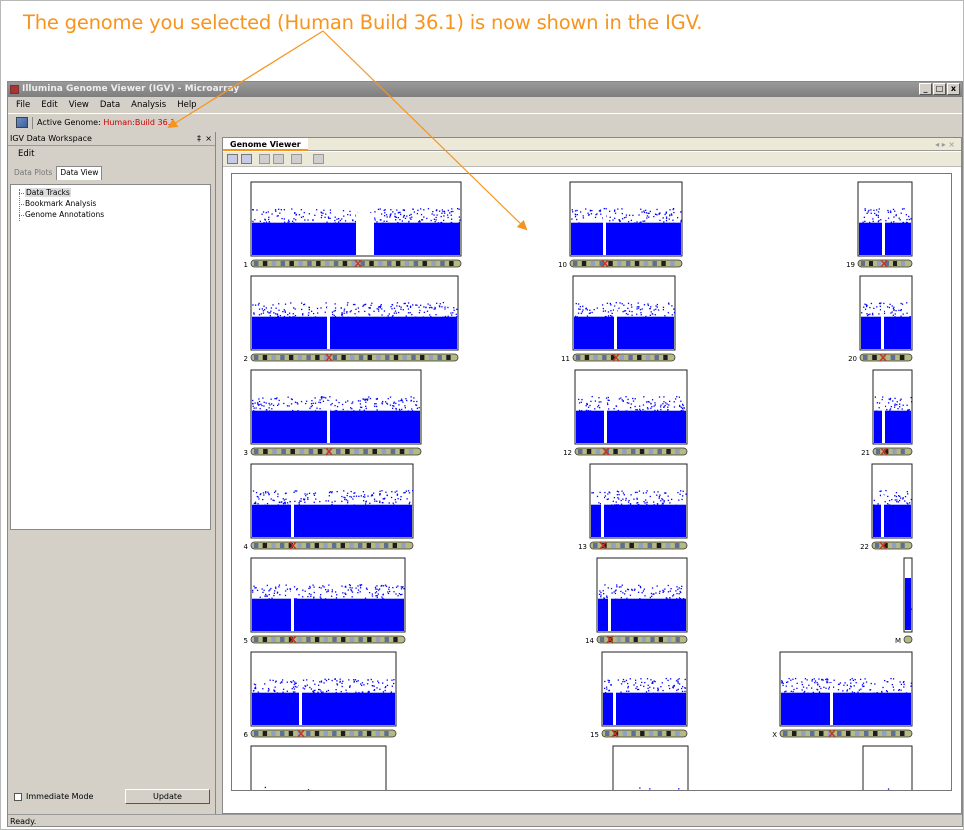  I want to click on menu-data: Data, so click(110, 105).